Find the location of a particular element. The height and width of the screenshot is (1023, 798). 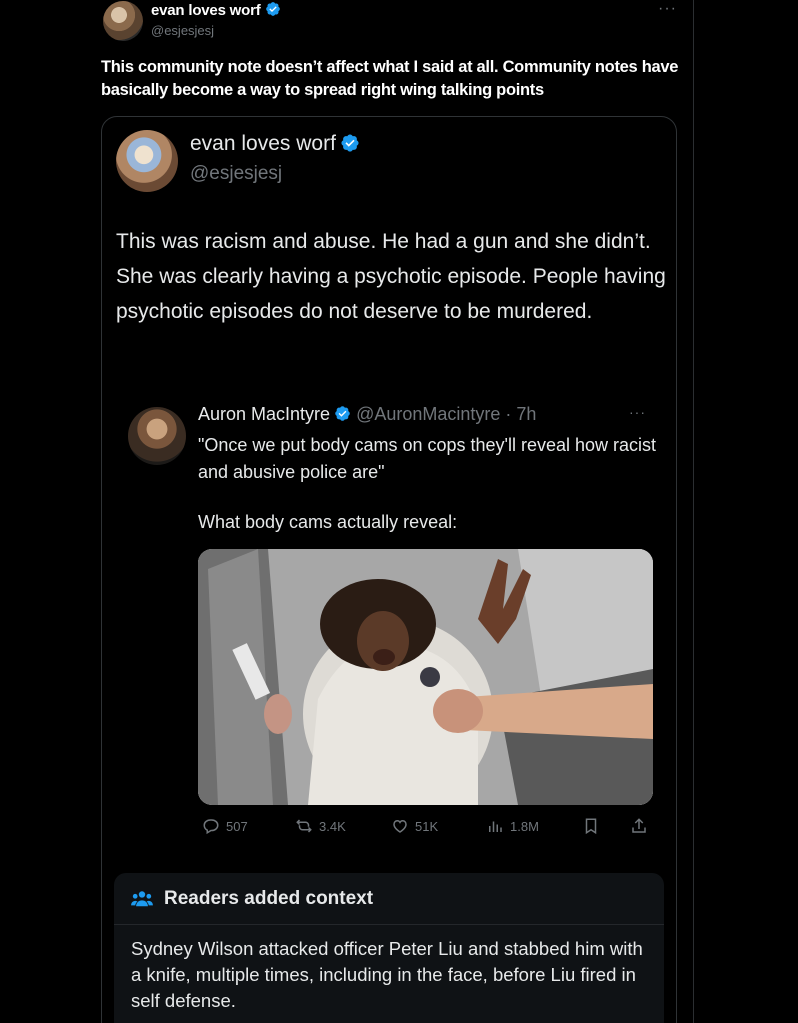

views-icon is located at coordinates (495, 826).